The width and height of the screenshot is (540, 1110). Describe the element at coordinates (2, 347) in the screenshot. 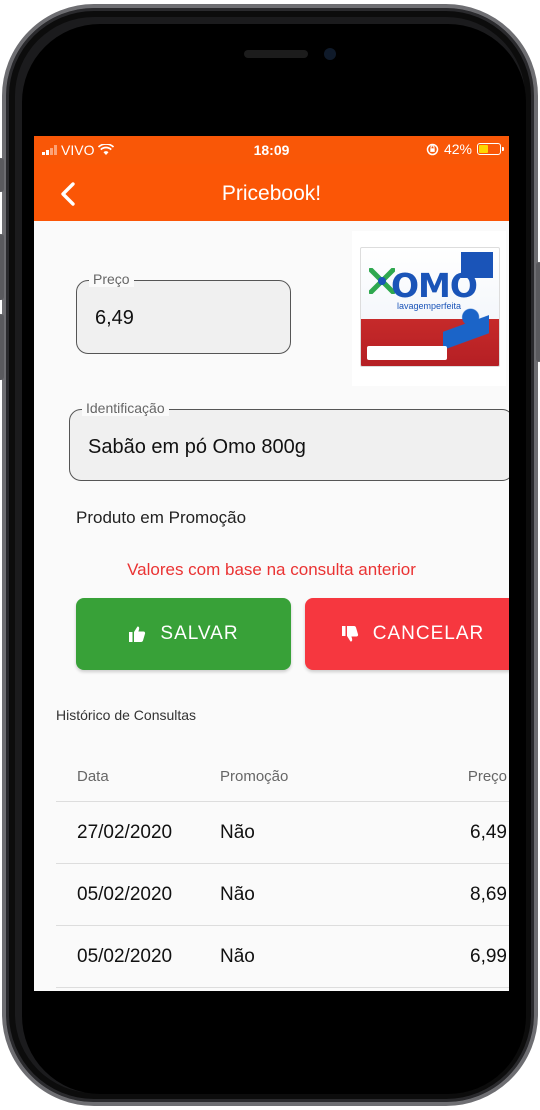

I see `volume-down-button` at that location.